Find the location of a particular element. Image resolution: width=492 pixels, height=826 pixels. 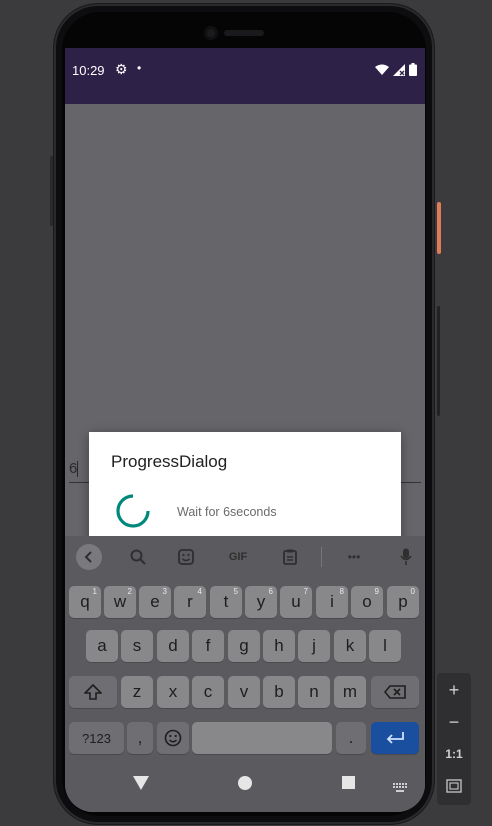

key-e: e3 is located at coordinates (155, 602).